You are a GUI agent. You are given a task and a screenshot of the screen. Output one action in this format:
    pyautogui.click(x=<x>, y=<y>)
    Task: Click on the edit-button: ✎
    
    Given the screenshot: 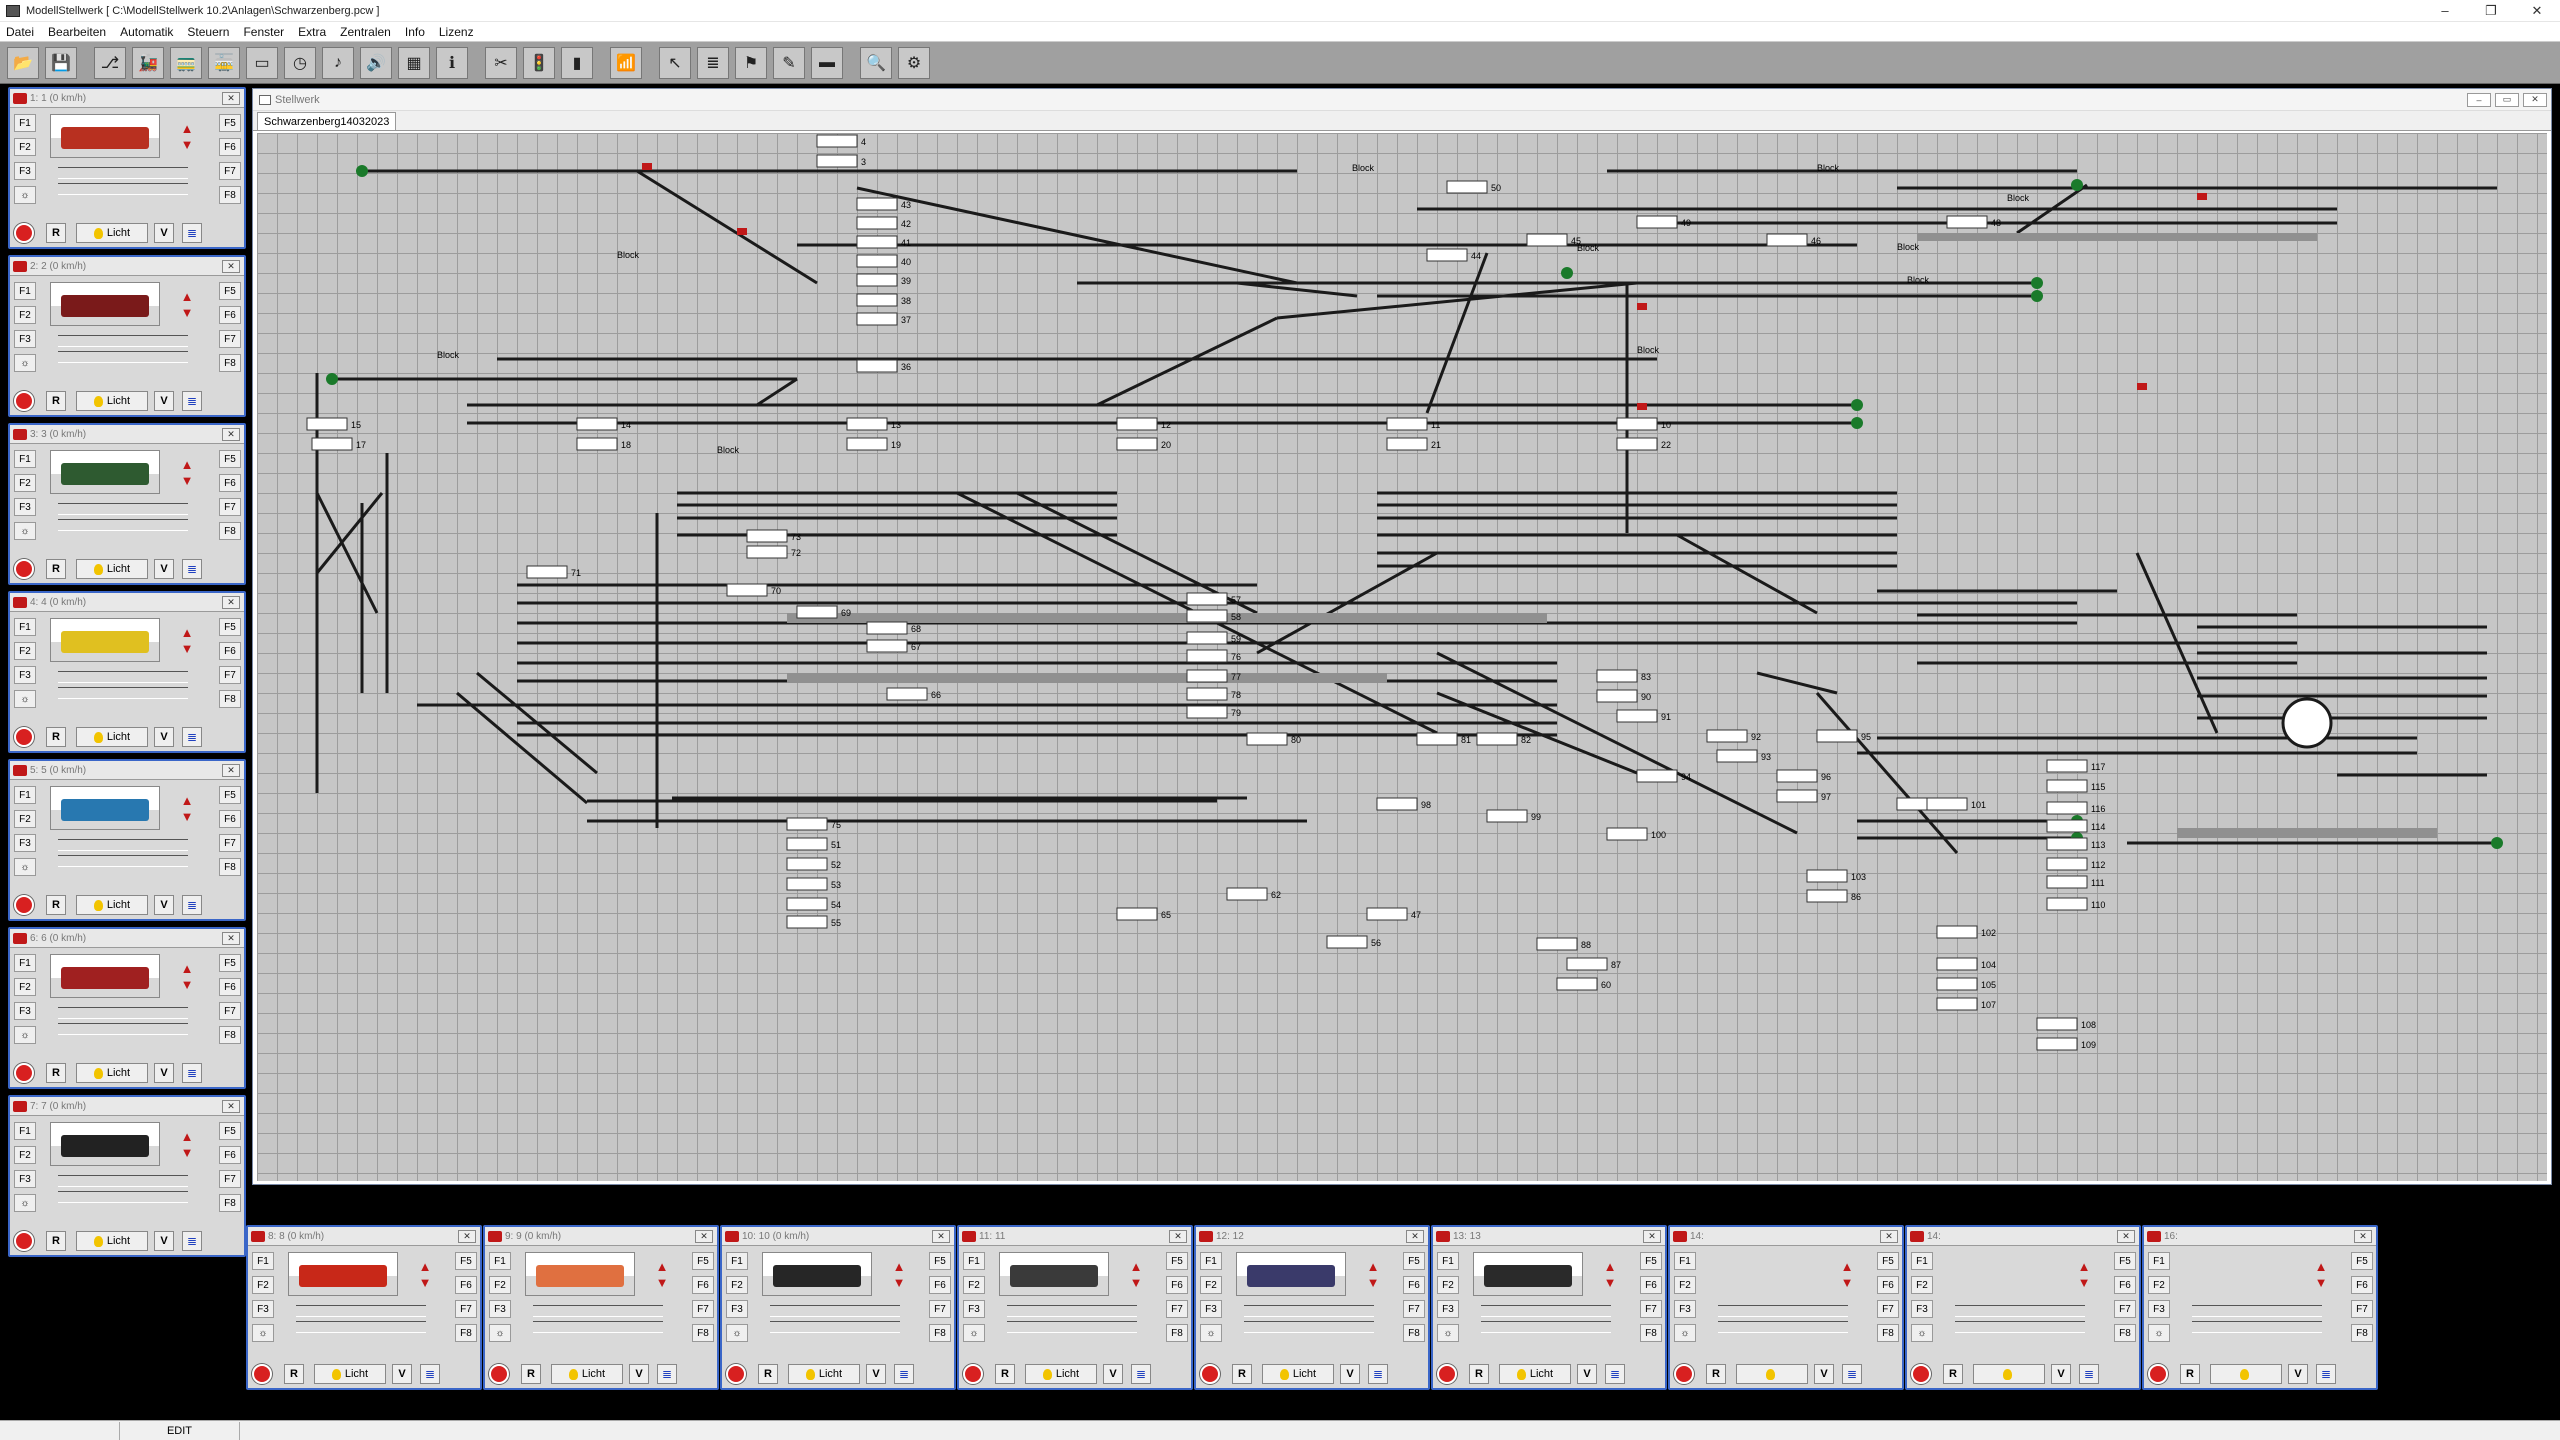 What is the action you would take?
    pyautogui.click(x=789, y=62)
    